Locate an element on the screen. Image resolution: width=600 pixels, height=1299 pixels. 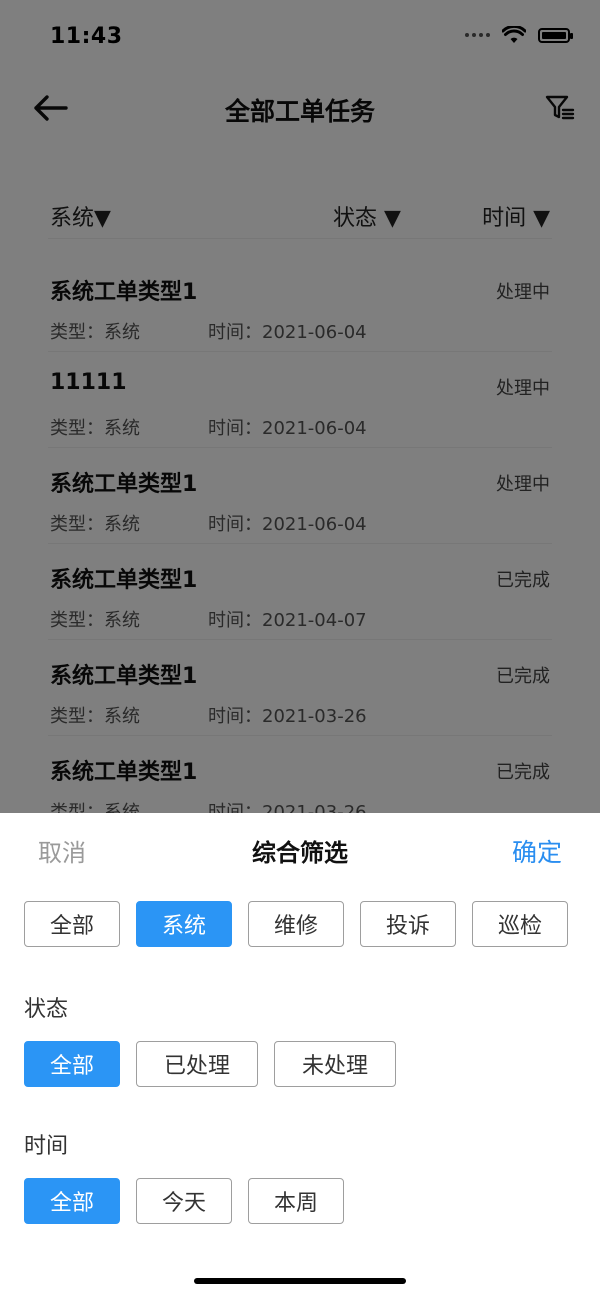
type-chip-inspection: 巡检 is located at coordinates (520, 924).